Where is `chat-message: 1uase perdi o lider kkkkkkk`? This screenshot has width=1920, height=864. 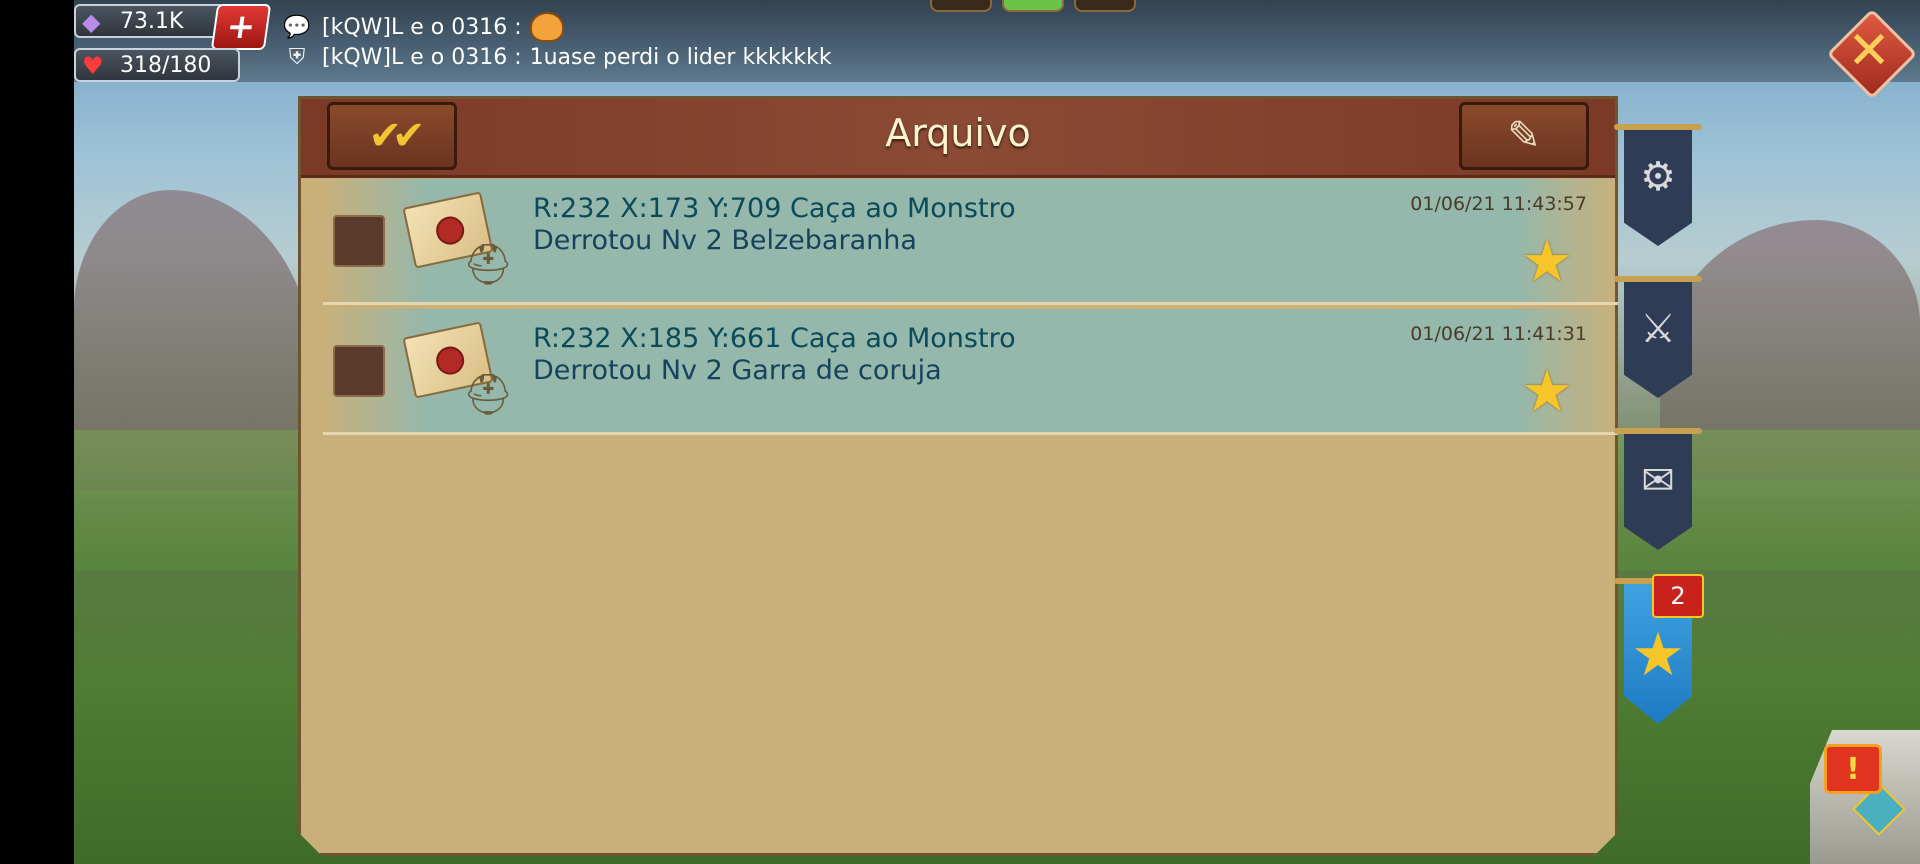 chat-message: 1uase perdi o lider kkkkkkk is located at coordinates (680, 57).